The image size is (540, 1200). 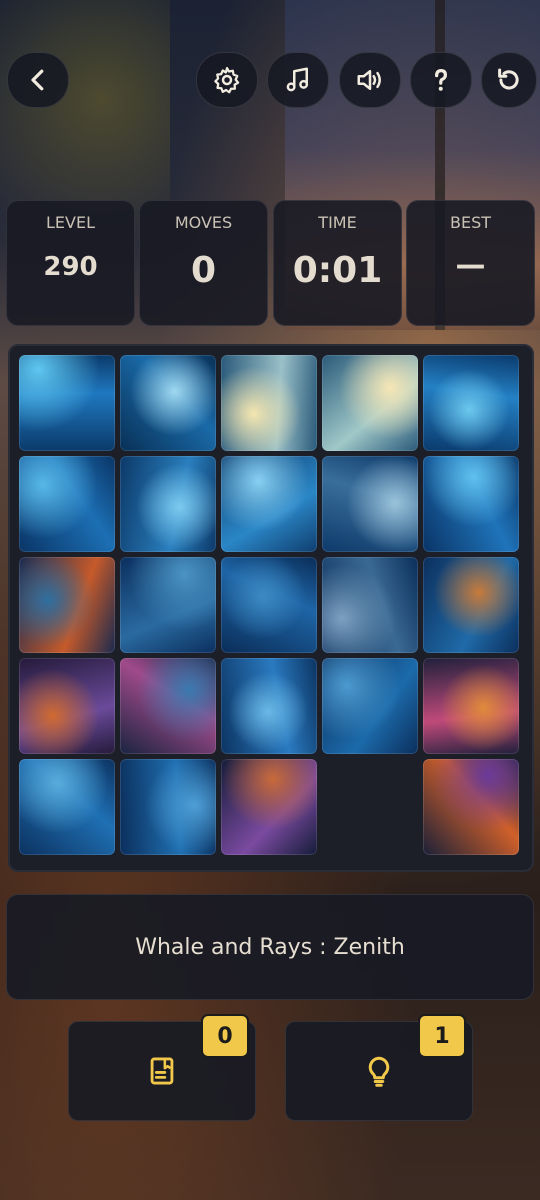 I want to click on chevron-left-icon, so click(x=37, y=80).